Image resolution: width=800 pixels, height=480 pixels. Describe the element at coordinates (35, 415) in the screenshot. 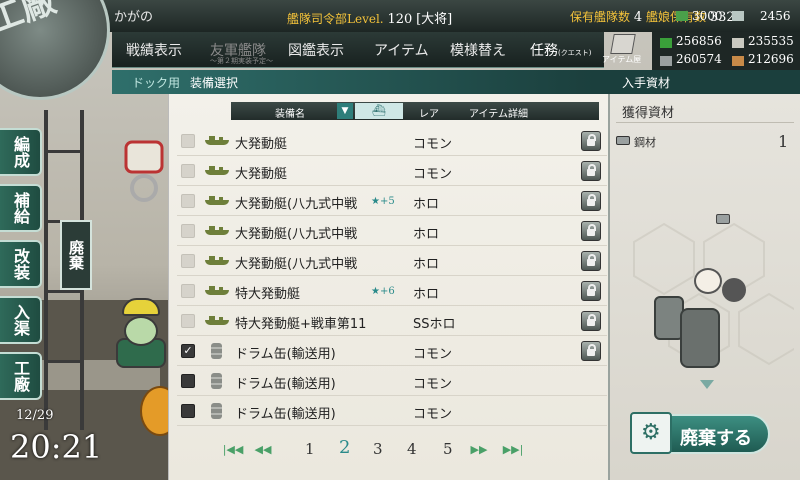

I see `clock-date: 12/29` at that location.